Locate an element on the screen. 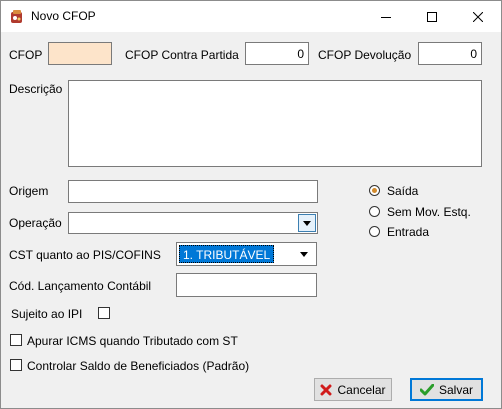 The height and width of the screenshot is (409, 502). minimize-button is located at coordinates (386, 16).